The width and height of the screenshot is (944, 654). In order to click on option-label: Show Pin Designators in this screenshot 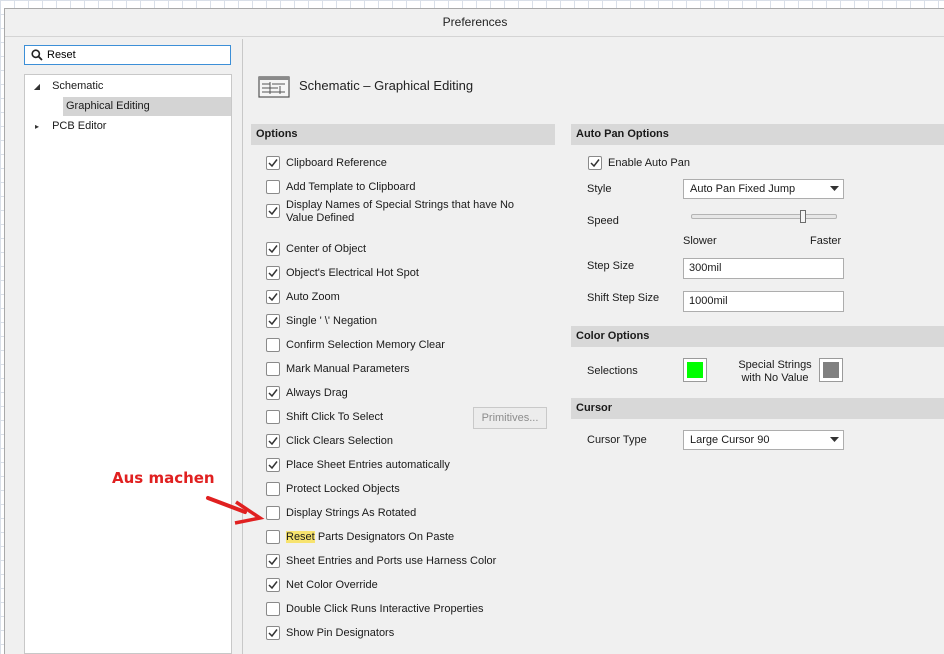, I will do `click(340, 633)`.